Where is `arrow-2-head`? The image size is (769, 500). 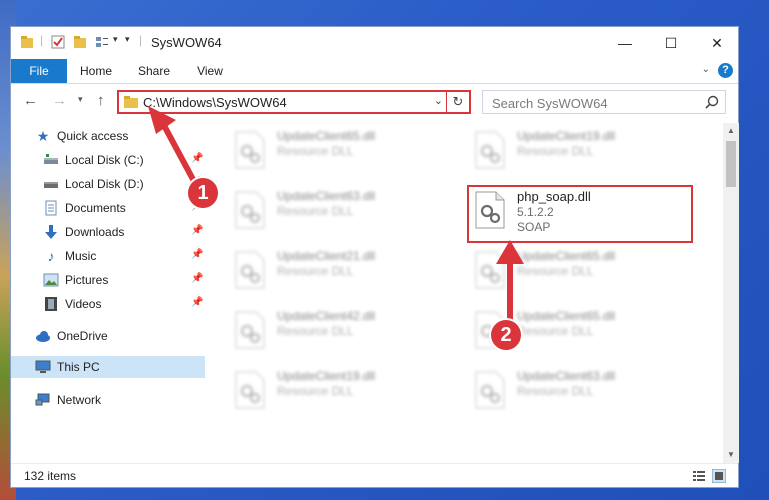 arrow-2-head is located at coordinates (510, 252).